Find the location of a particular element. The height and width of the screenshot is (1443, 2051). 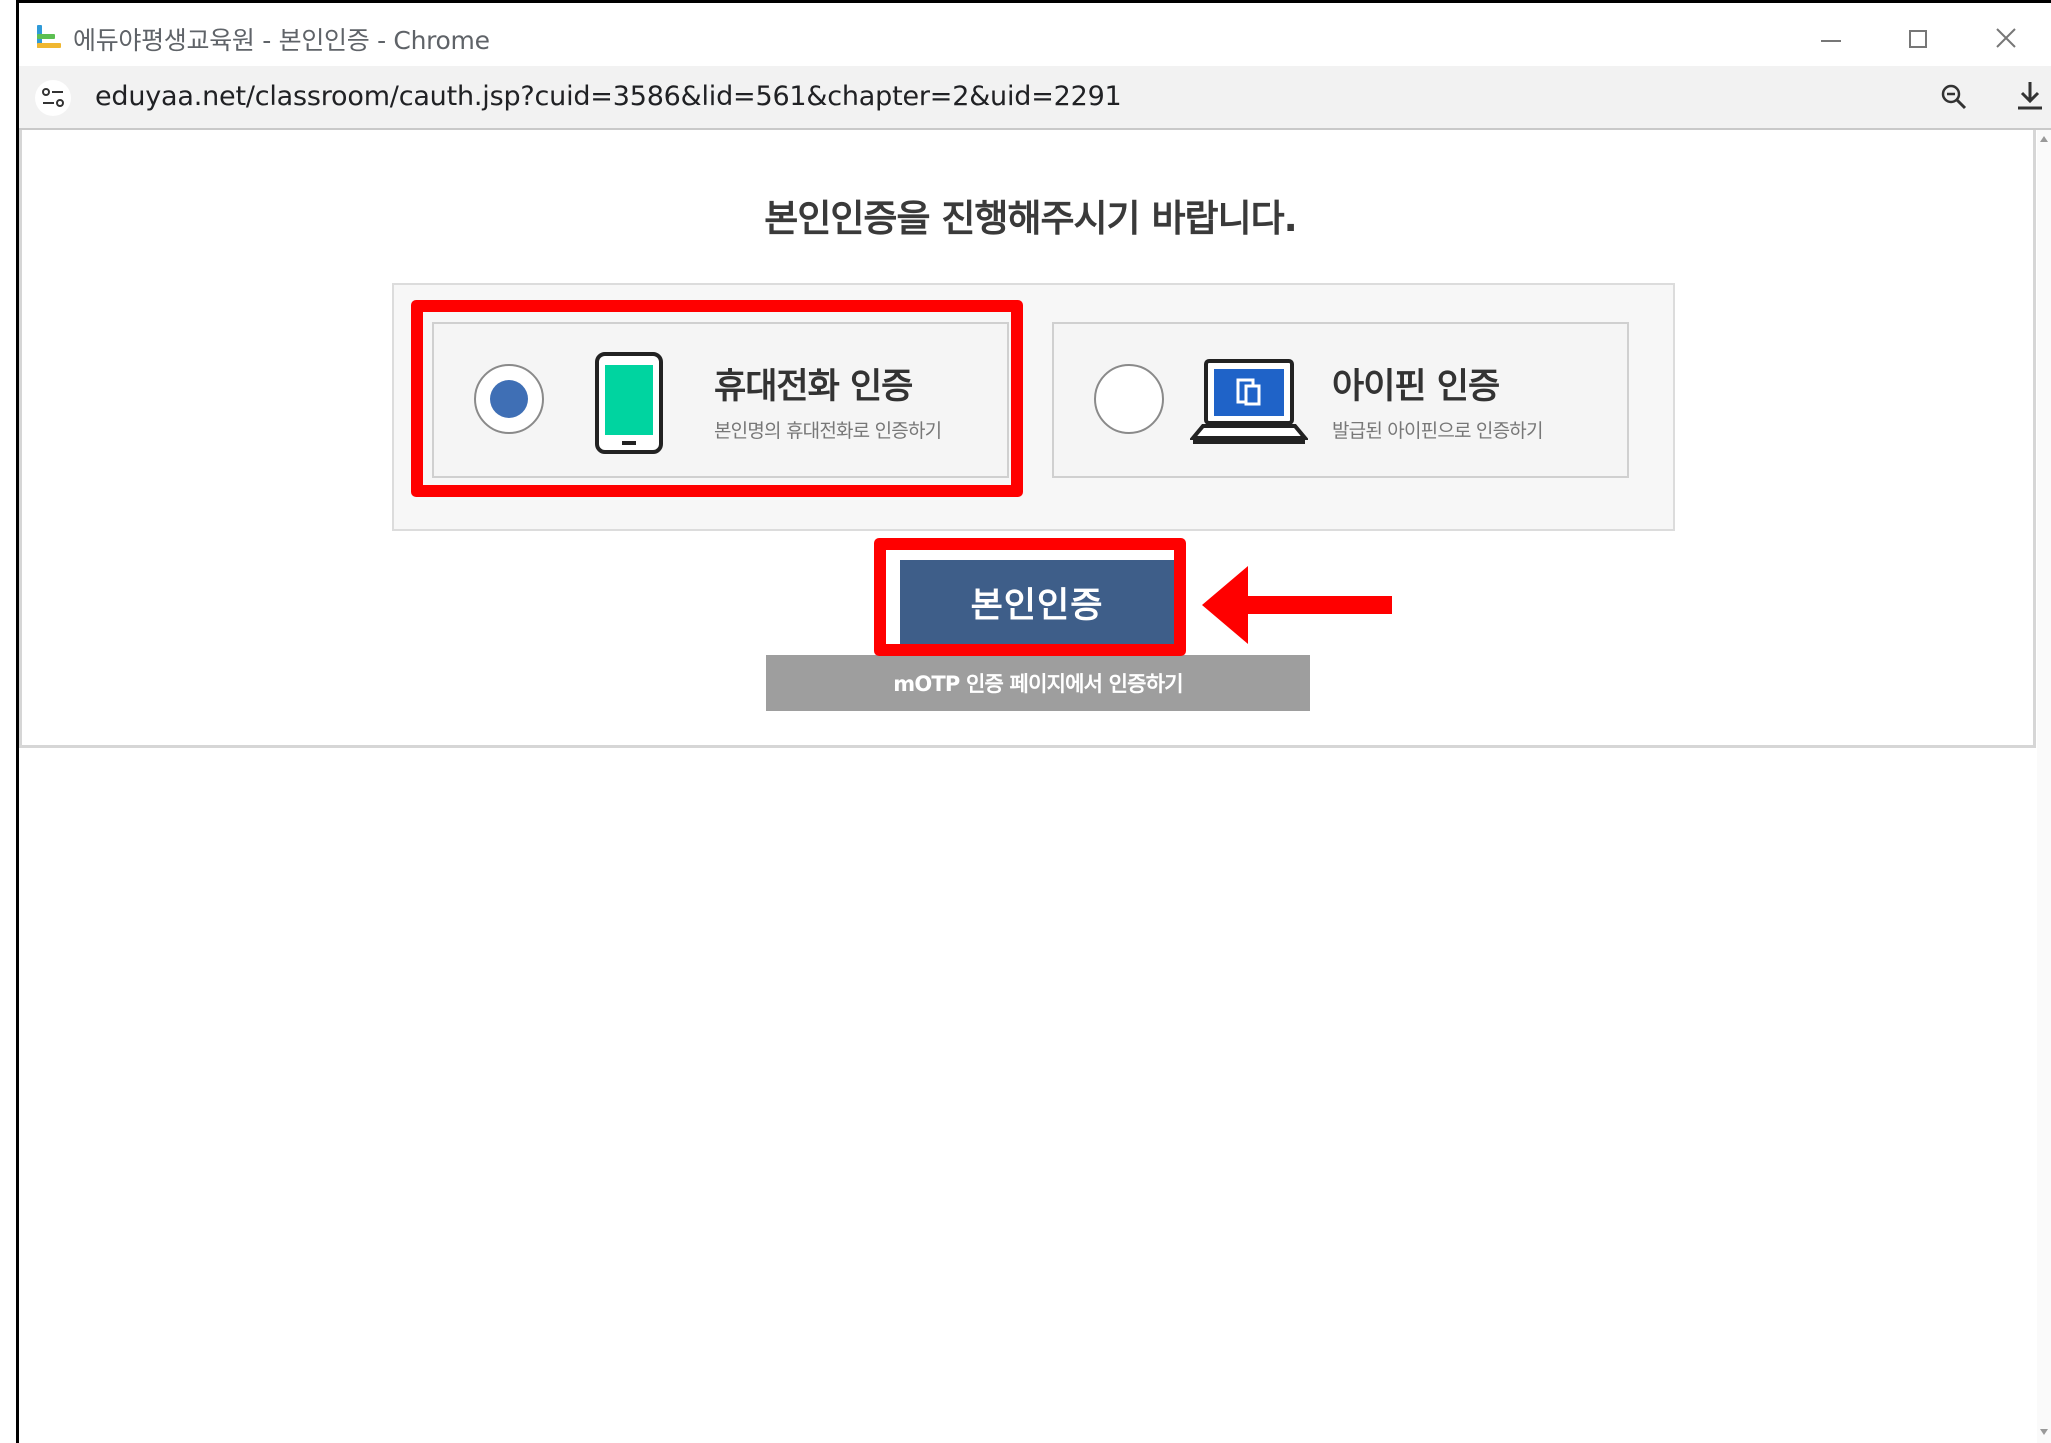

phone-auth-option: 휴대전화 인증 본인명의 휴대전화로 인증하기 is located at coordinates (720, 400).